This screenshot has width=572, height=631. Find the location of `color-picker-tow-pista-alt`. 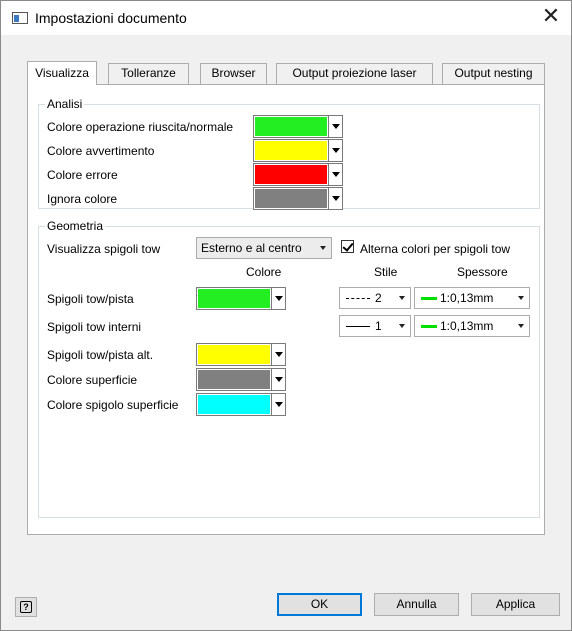

color-picker-tow-pista-alt is located at coordinates (241, 354).